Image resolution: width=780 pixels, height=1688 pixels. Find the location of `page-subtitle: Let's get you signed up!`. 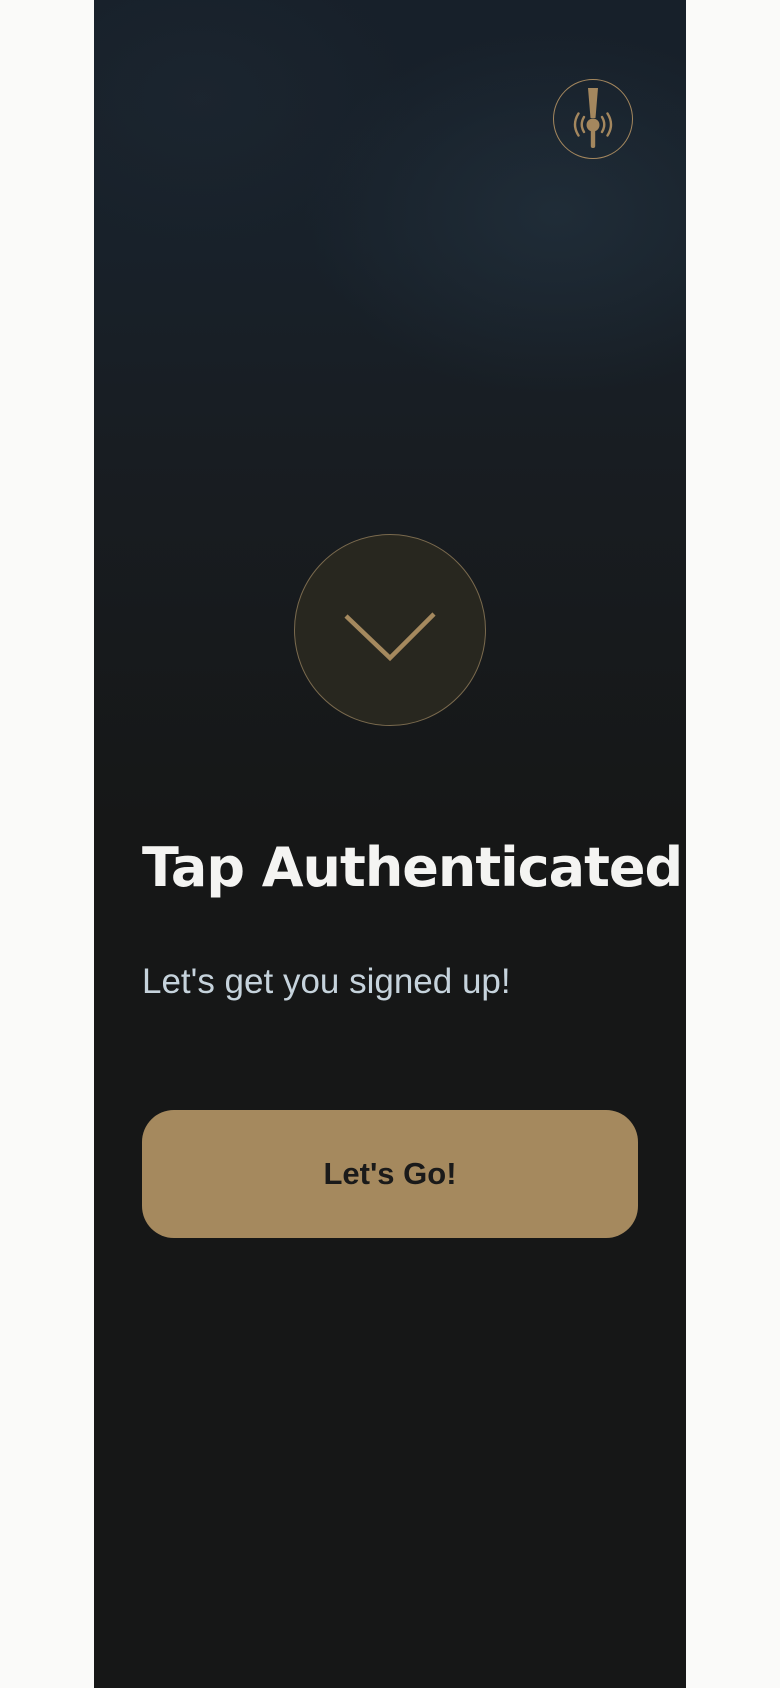

page-subtitle: Let's get you signed up! is located at coordinates (326, 981).